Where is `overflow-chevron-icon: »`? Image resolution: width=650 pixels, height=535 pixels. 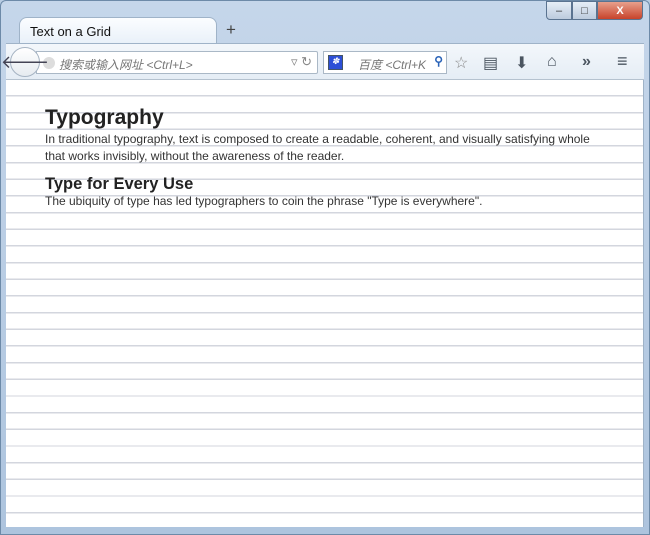
overflow-chevron-icon: » is located at coordinates (586, 62).